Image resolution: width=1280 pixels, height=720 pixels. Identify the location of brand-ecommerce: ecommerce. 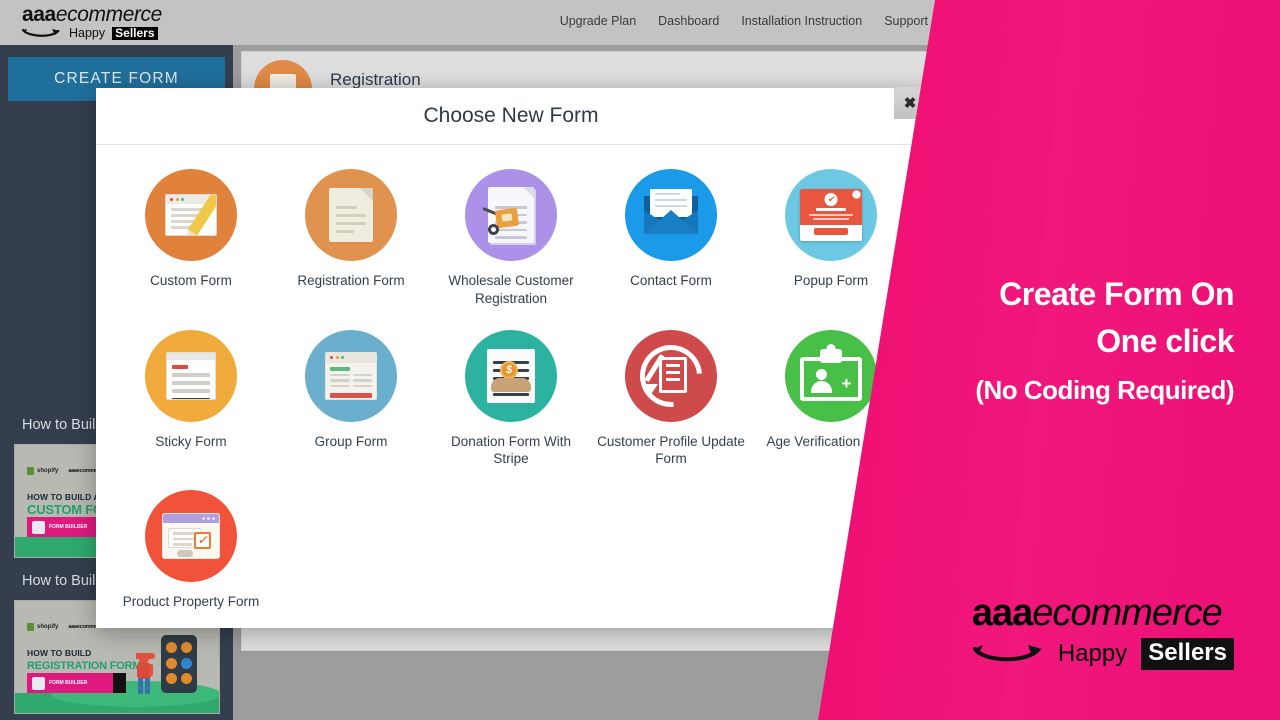
(109, 14).